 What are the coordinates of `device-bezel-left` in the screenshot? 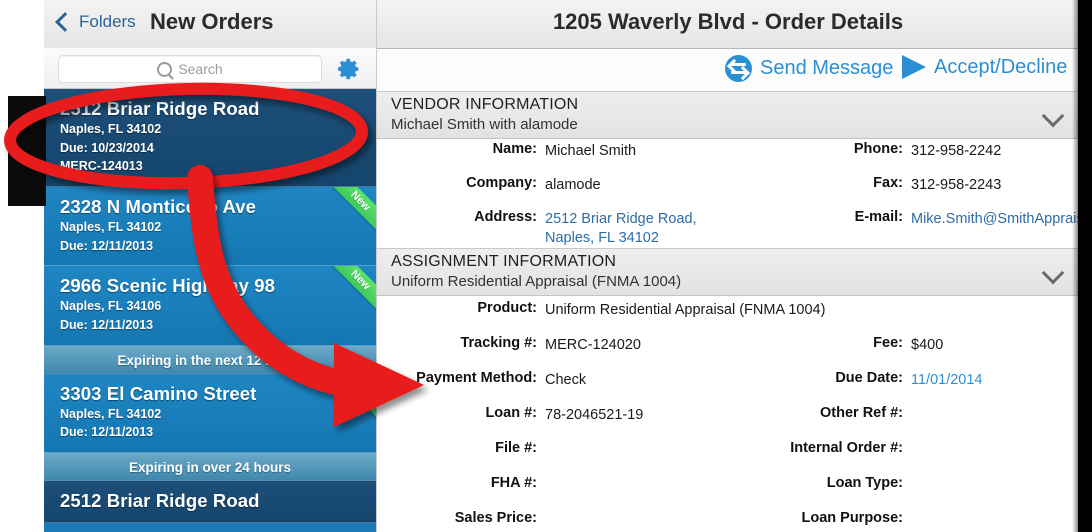 It's located at (27, 151).